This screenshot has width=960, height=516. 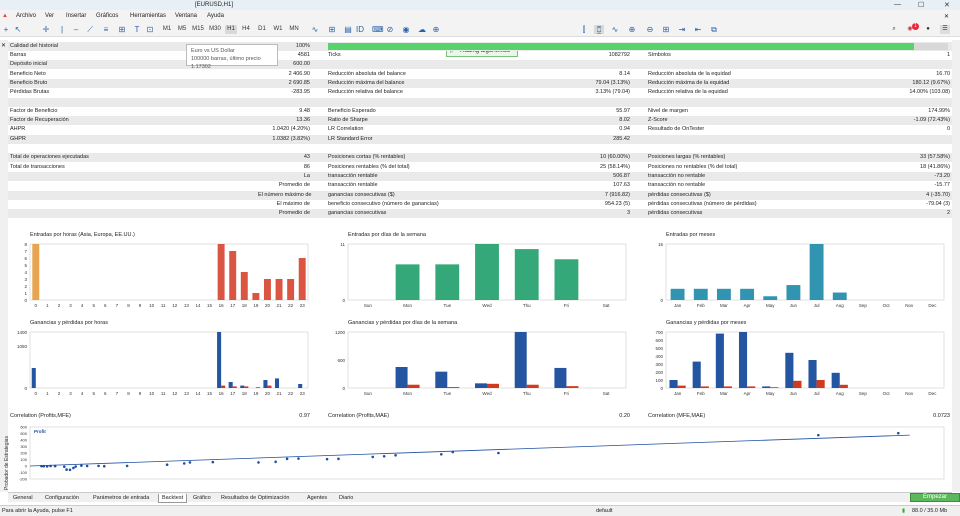 What do you see at coordinates (173, 498) in the screenshot?
I see `tab-backtest: Backtest` at bounding box center [173, 498].